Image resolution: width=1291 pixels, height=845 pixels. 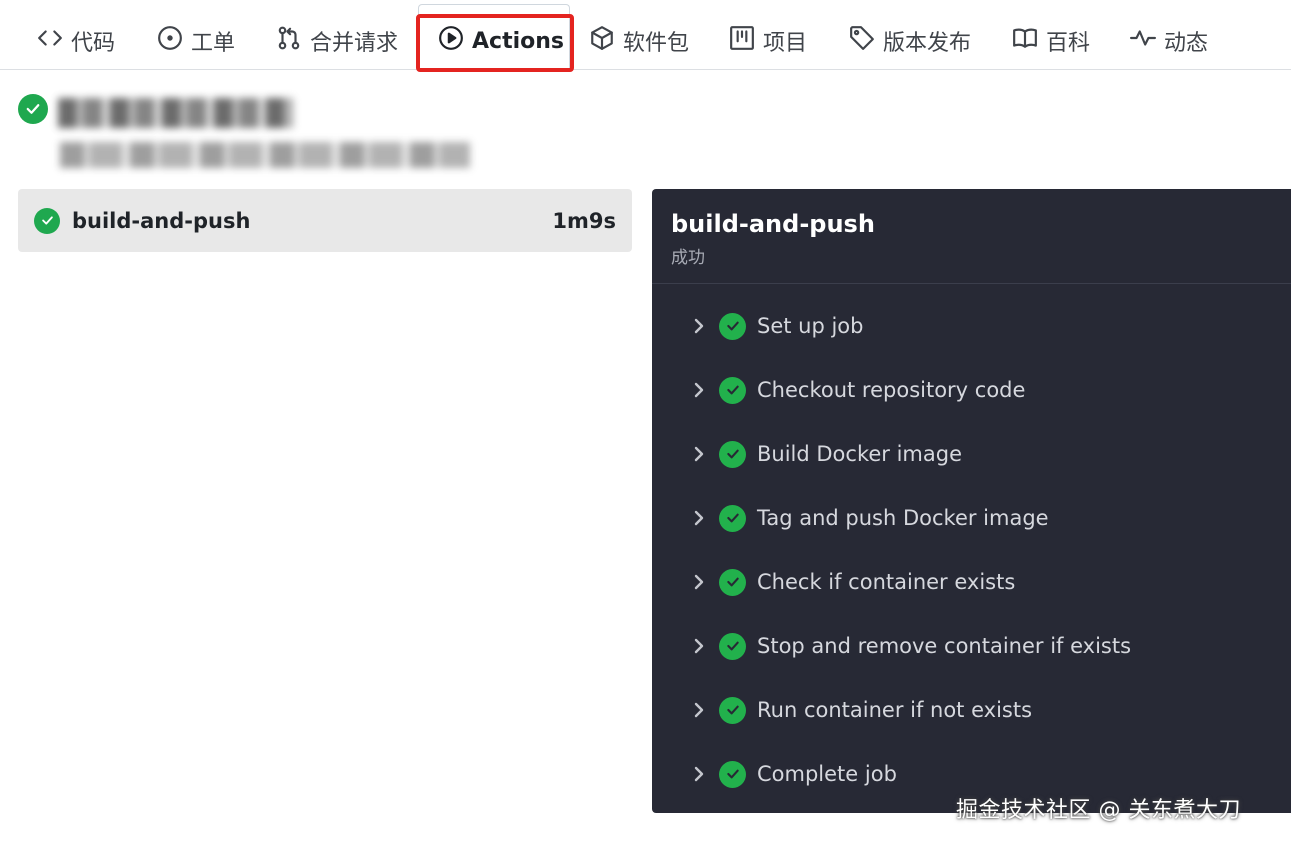 I want to click on job-detail-status: 成功, so click(x=688, y=258).